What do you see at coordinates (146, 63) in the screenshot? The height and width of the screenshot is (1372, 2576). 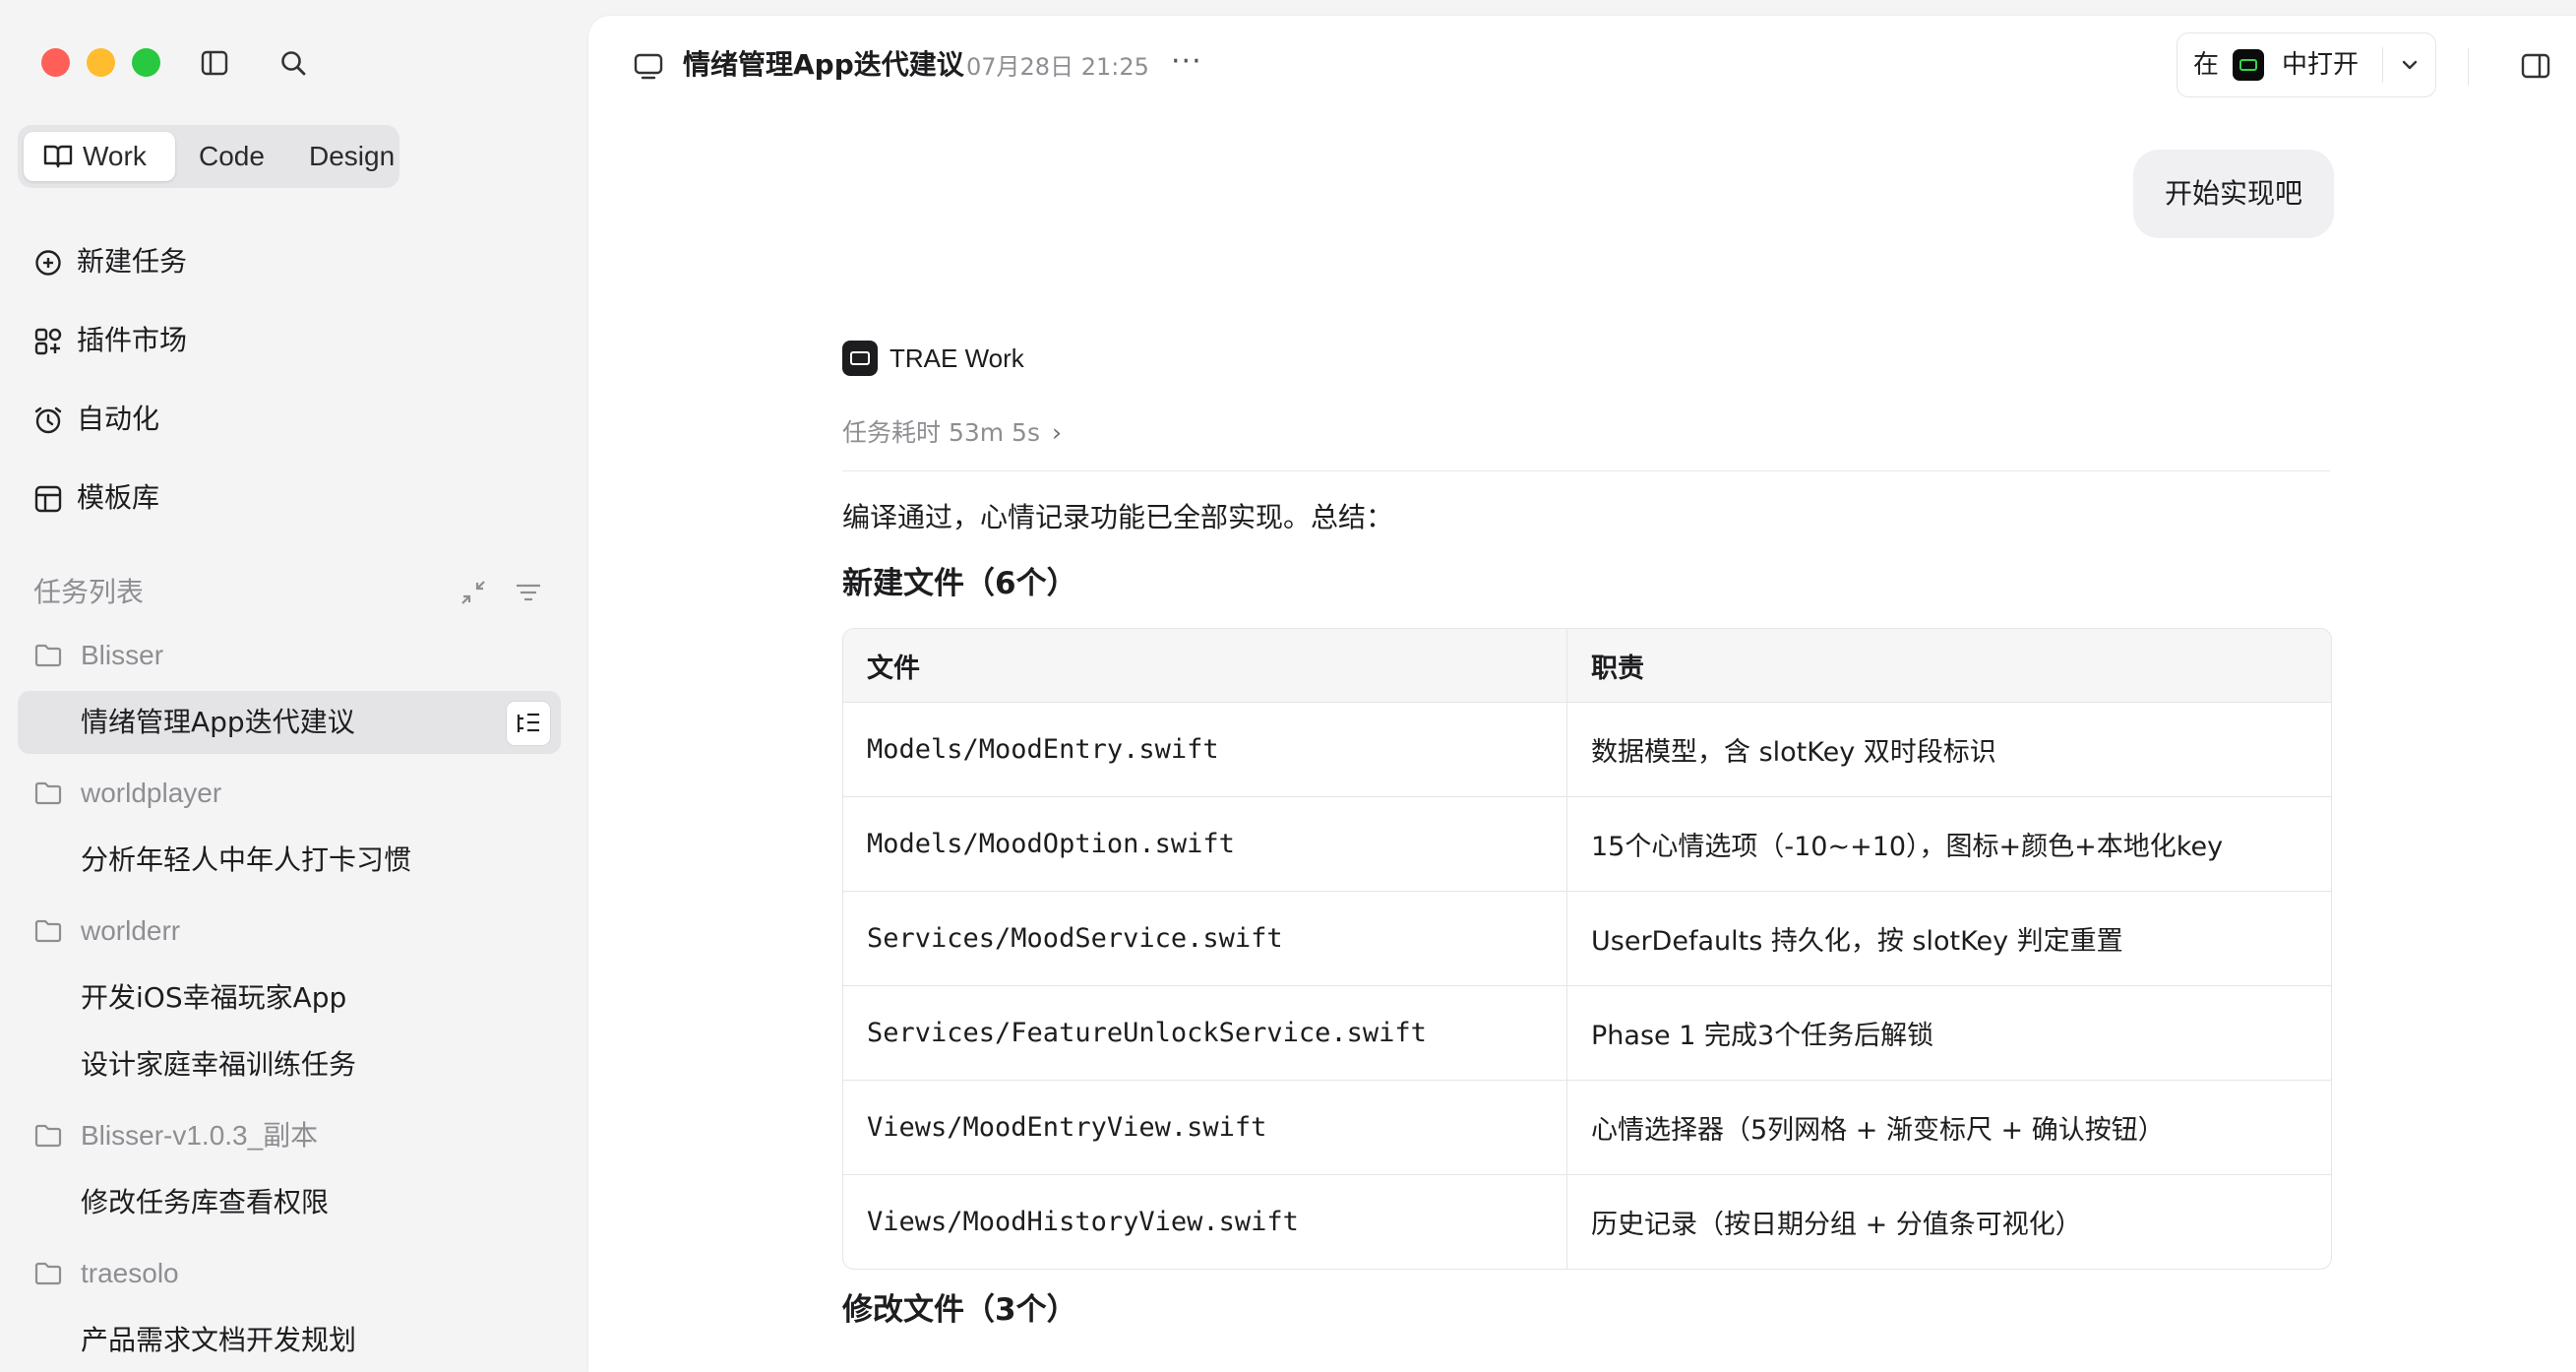 I see `window-zoom-button` at bounding box center [146, 63].